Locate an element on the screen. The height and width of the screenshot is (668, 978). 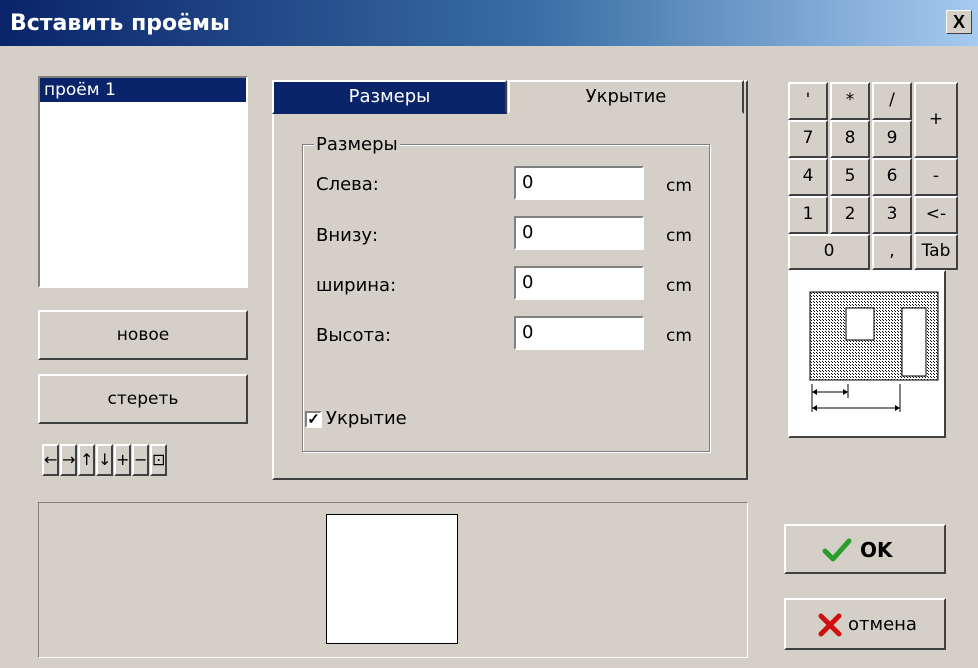
bottom-label: Внизу: is located at coordinates (347, 235).